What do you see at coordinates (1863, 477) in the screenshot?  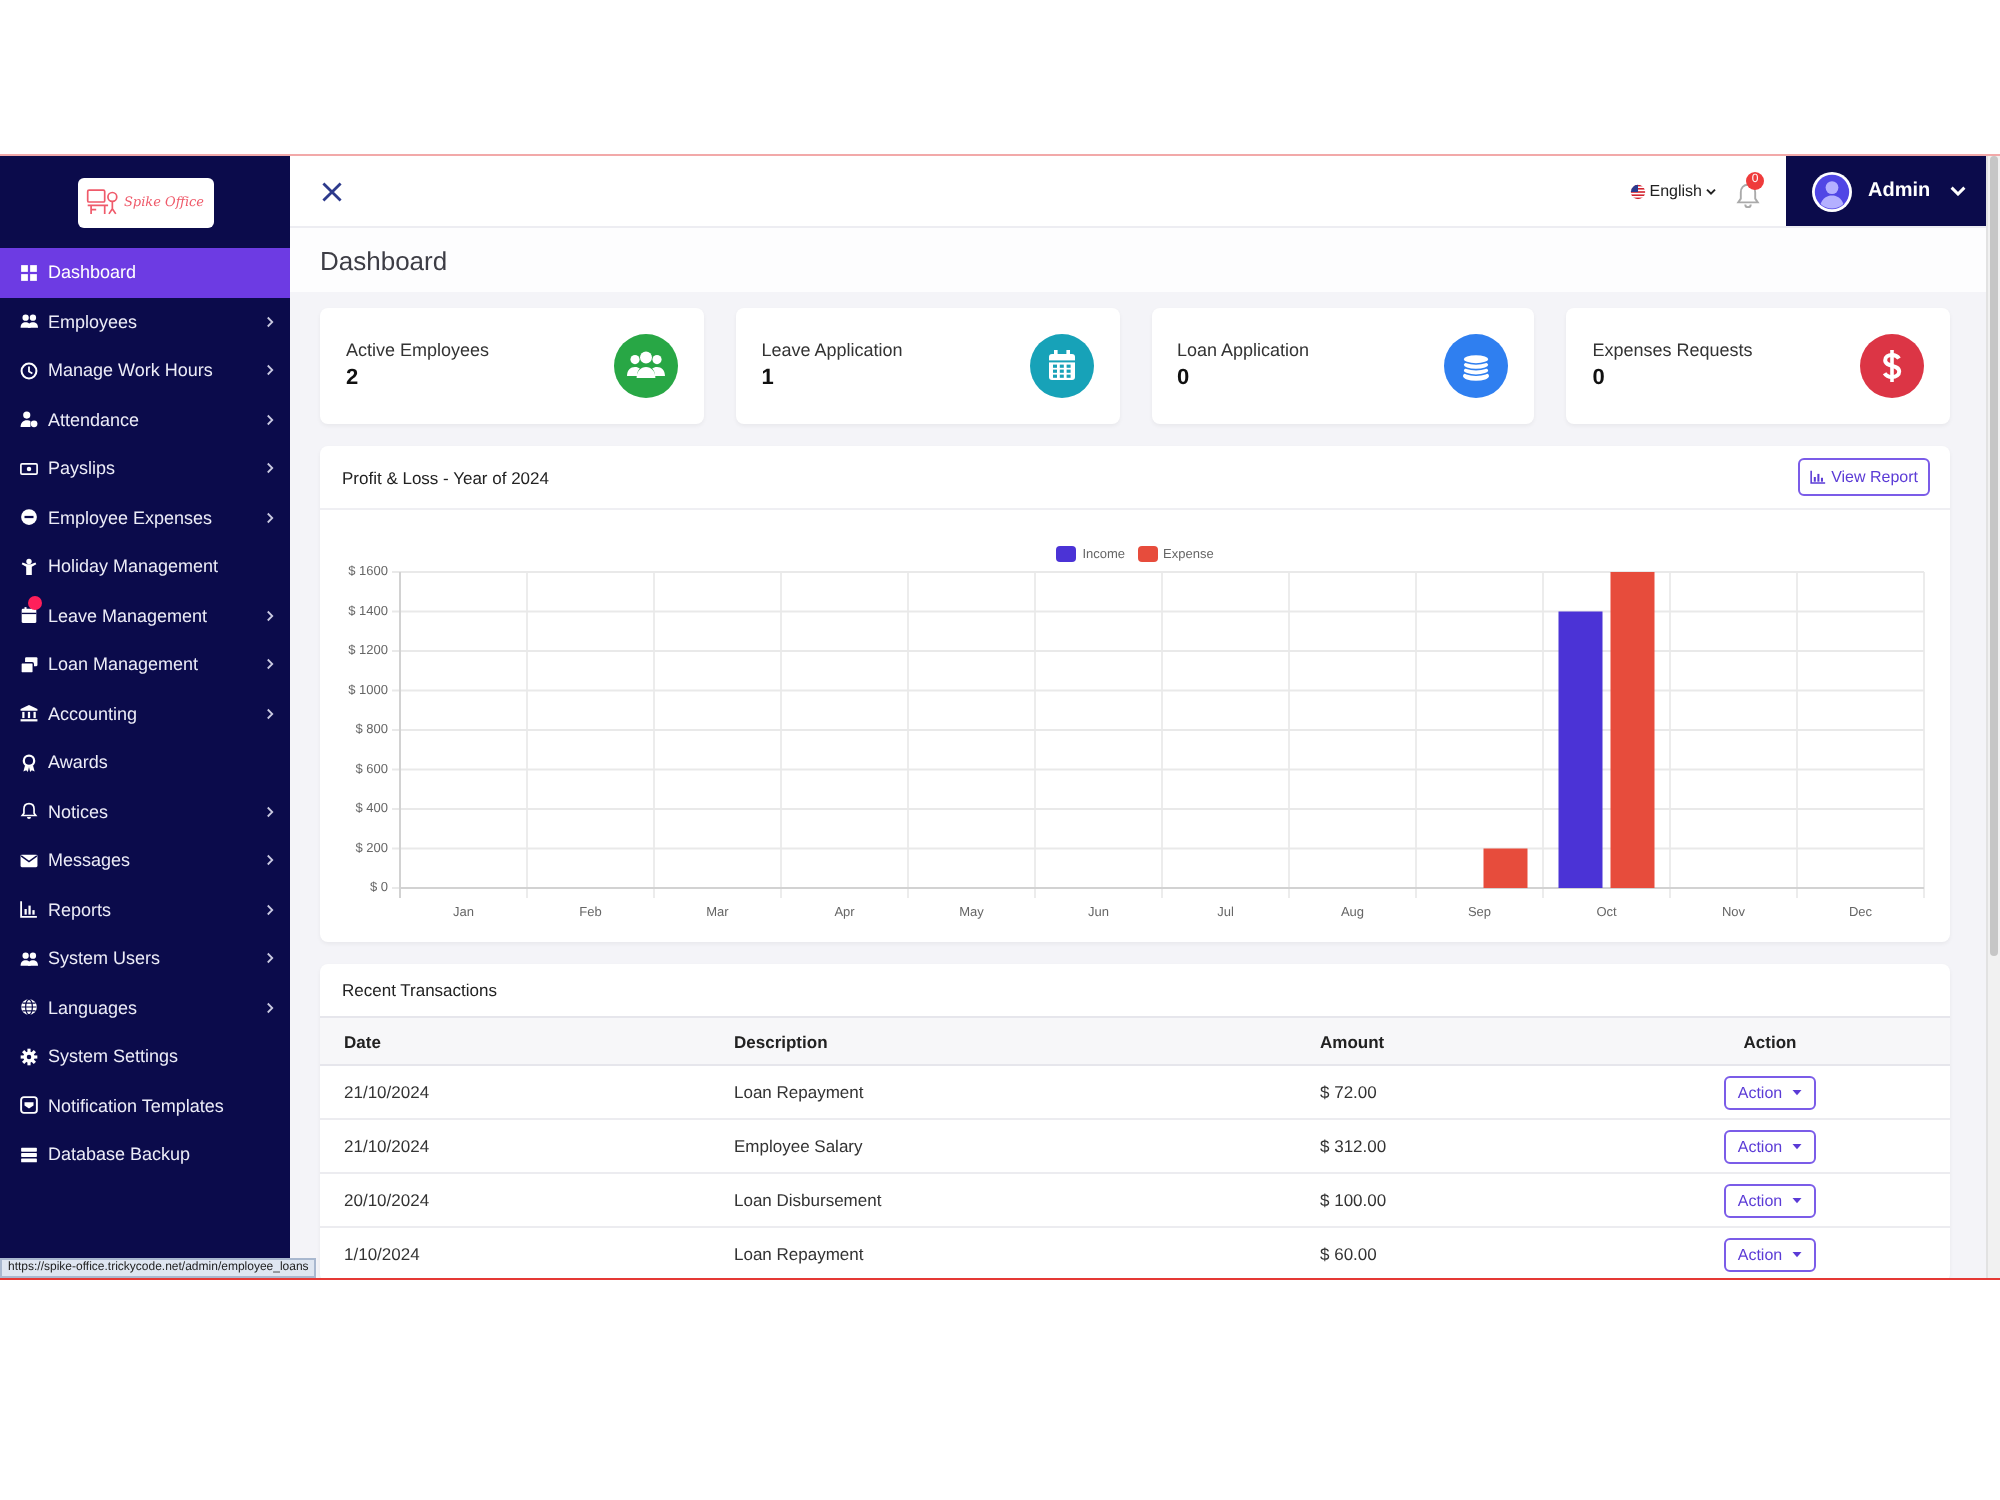 I see `view-report-button: View Report` at bounding box center [1863, 477].